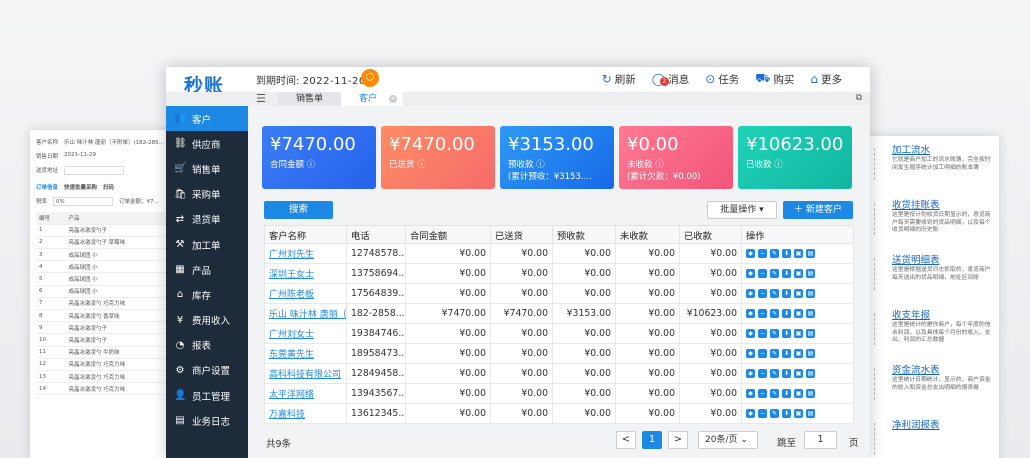  What do you see at coordinates (207, 194) in the screenshot?
I see `sidebar-item-purchase: 🛍 采购单` at bounding box center [207, 194].